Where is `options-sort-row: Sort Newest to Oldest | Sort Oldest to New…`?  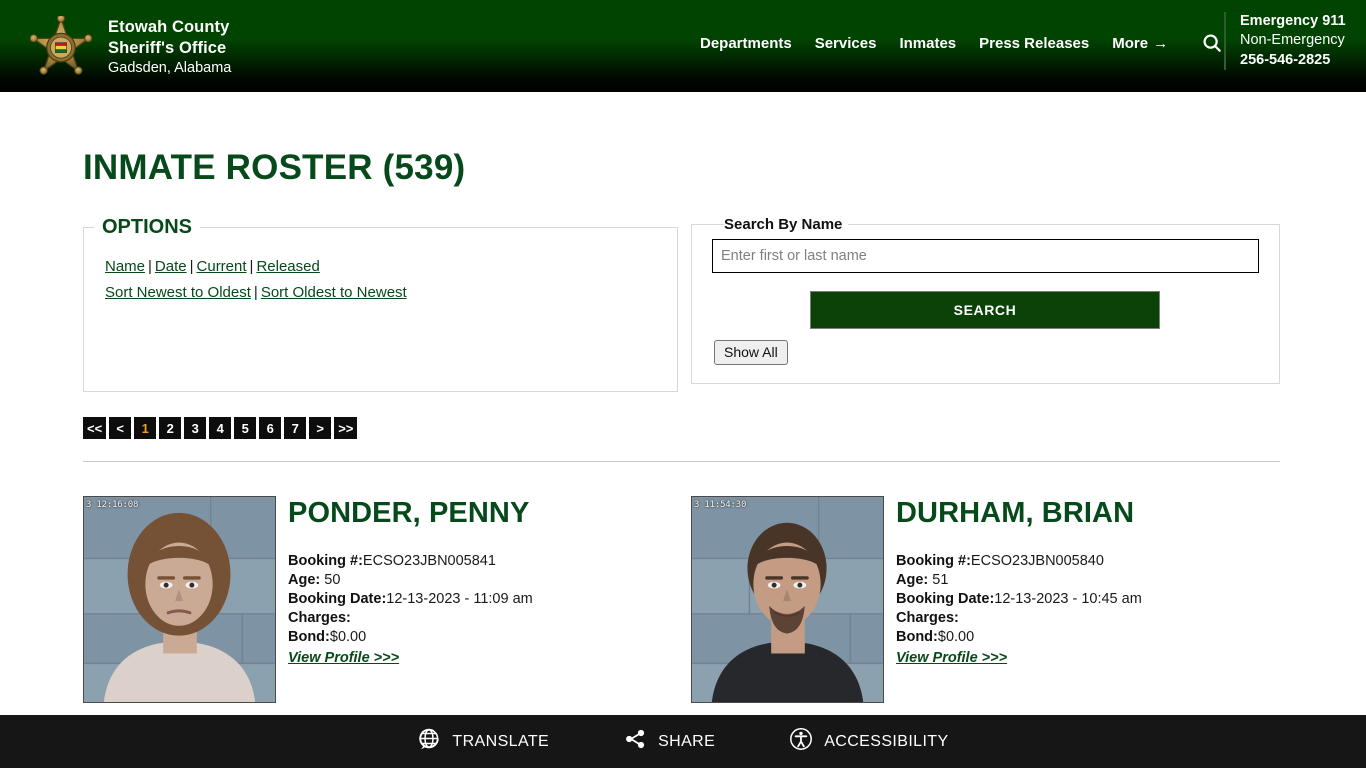
options-sort-row: Sort Newest to Oldest | Sort Oldest to New… is located at coordinates (380, 292).